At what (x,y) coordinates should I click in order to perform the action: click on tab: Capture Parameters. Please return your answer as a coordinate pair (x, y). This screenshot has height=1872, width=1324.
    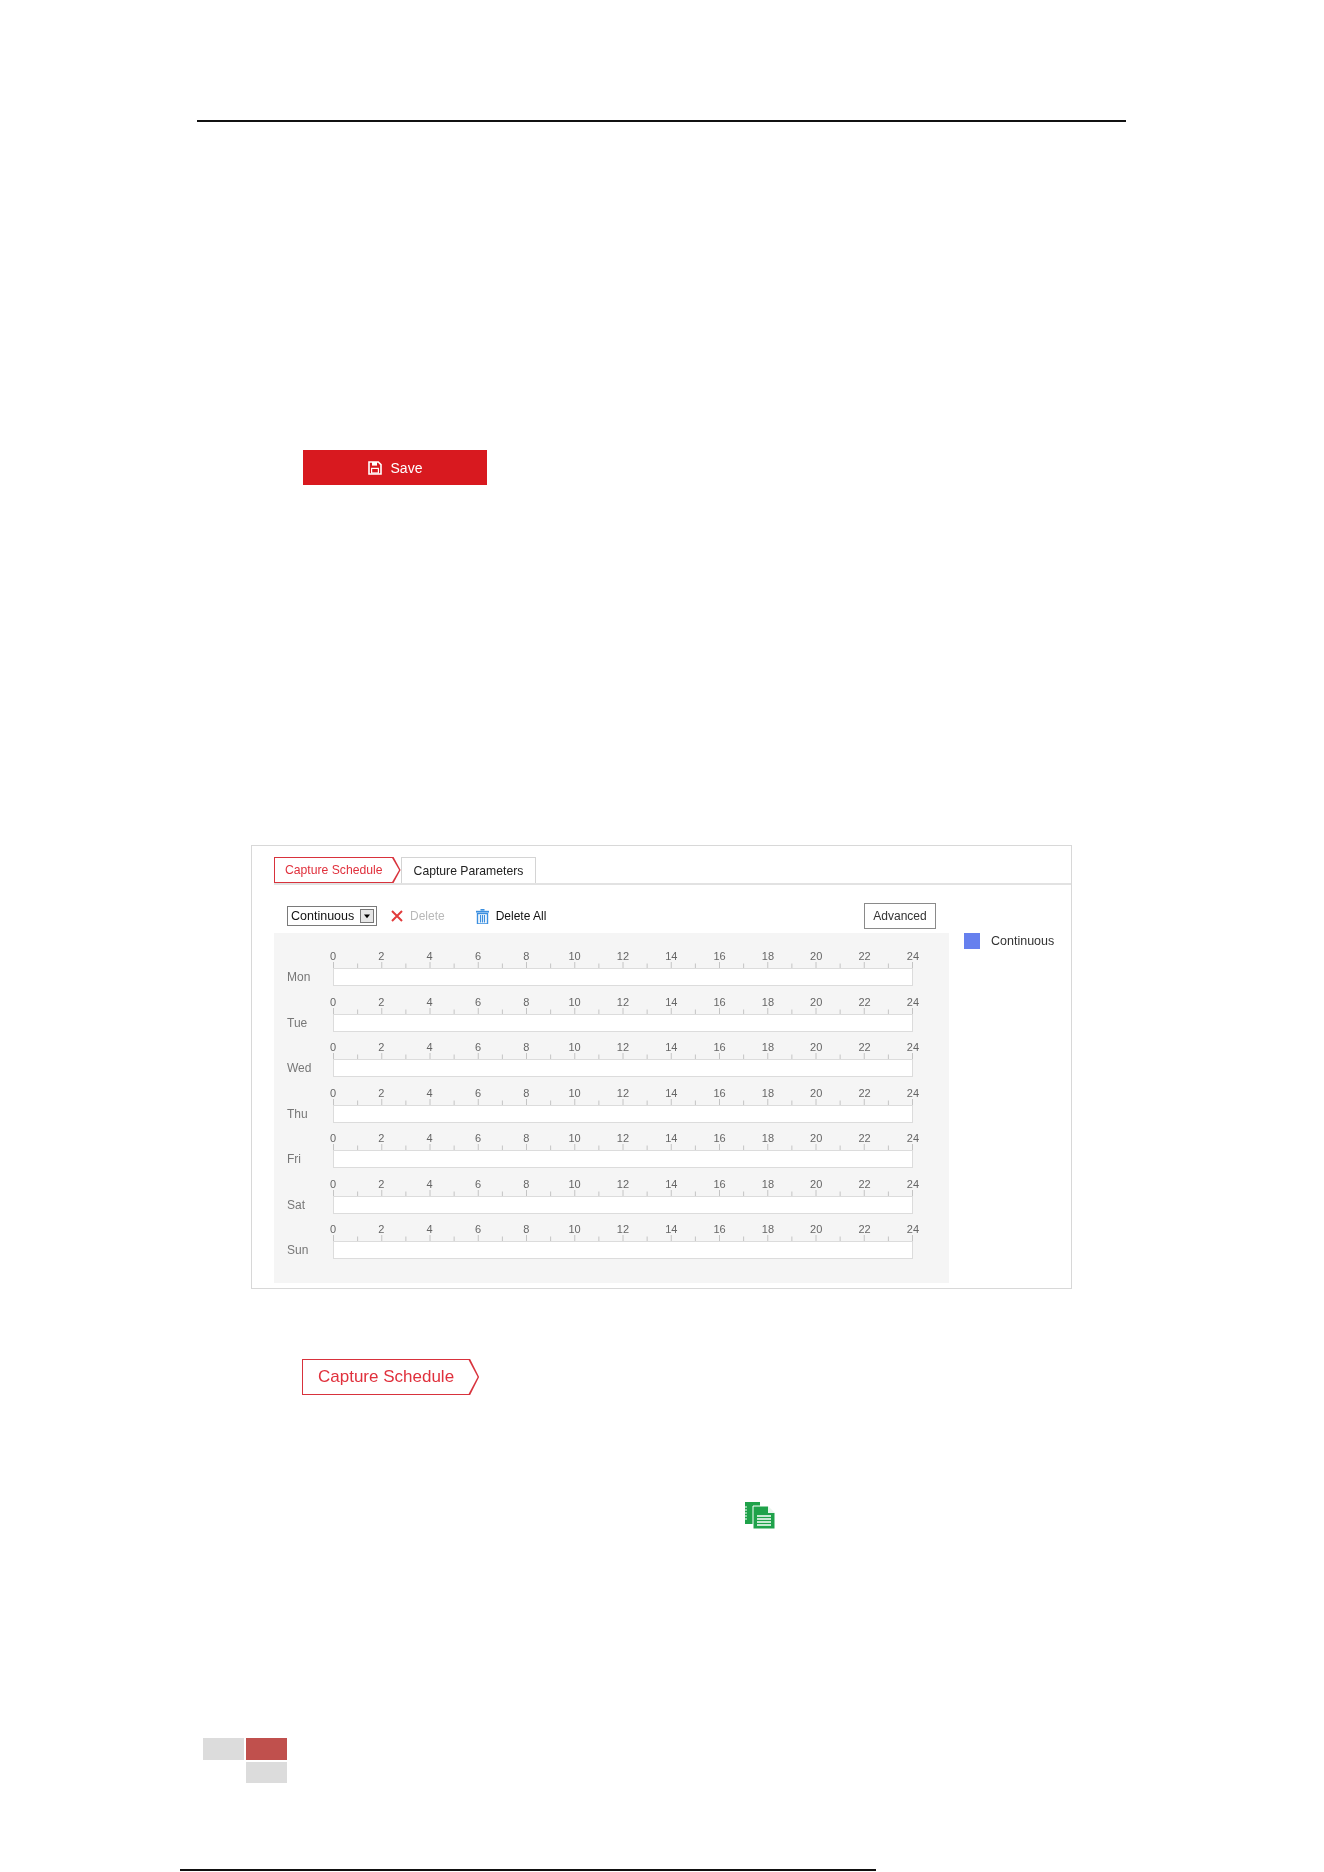
    Looking at the image, I should click on (468, 870).